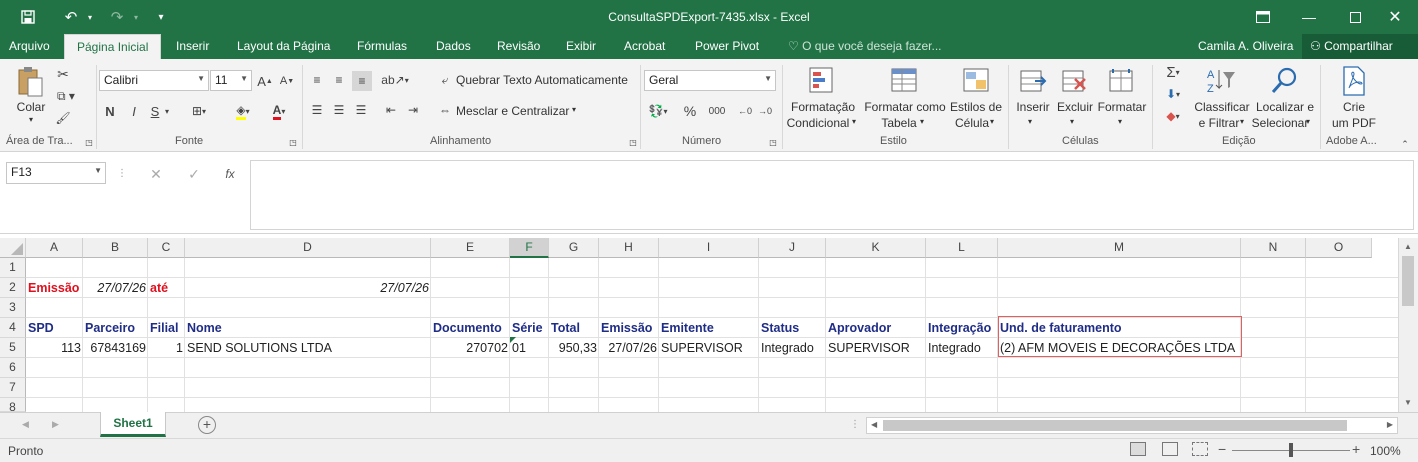 The width and height of the screenshot is (1418, 462). Describe the element at coordinates (1263, 17) in the screenshot. I see `ribbon-display-icon` at that location.